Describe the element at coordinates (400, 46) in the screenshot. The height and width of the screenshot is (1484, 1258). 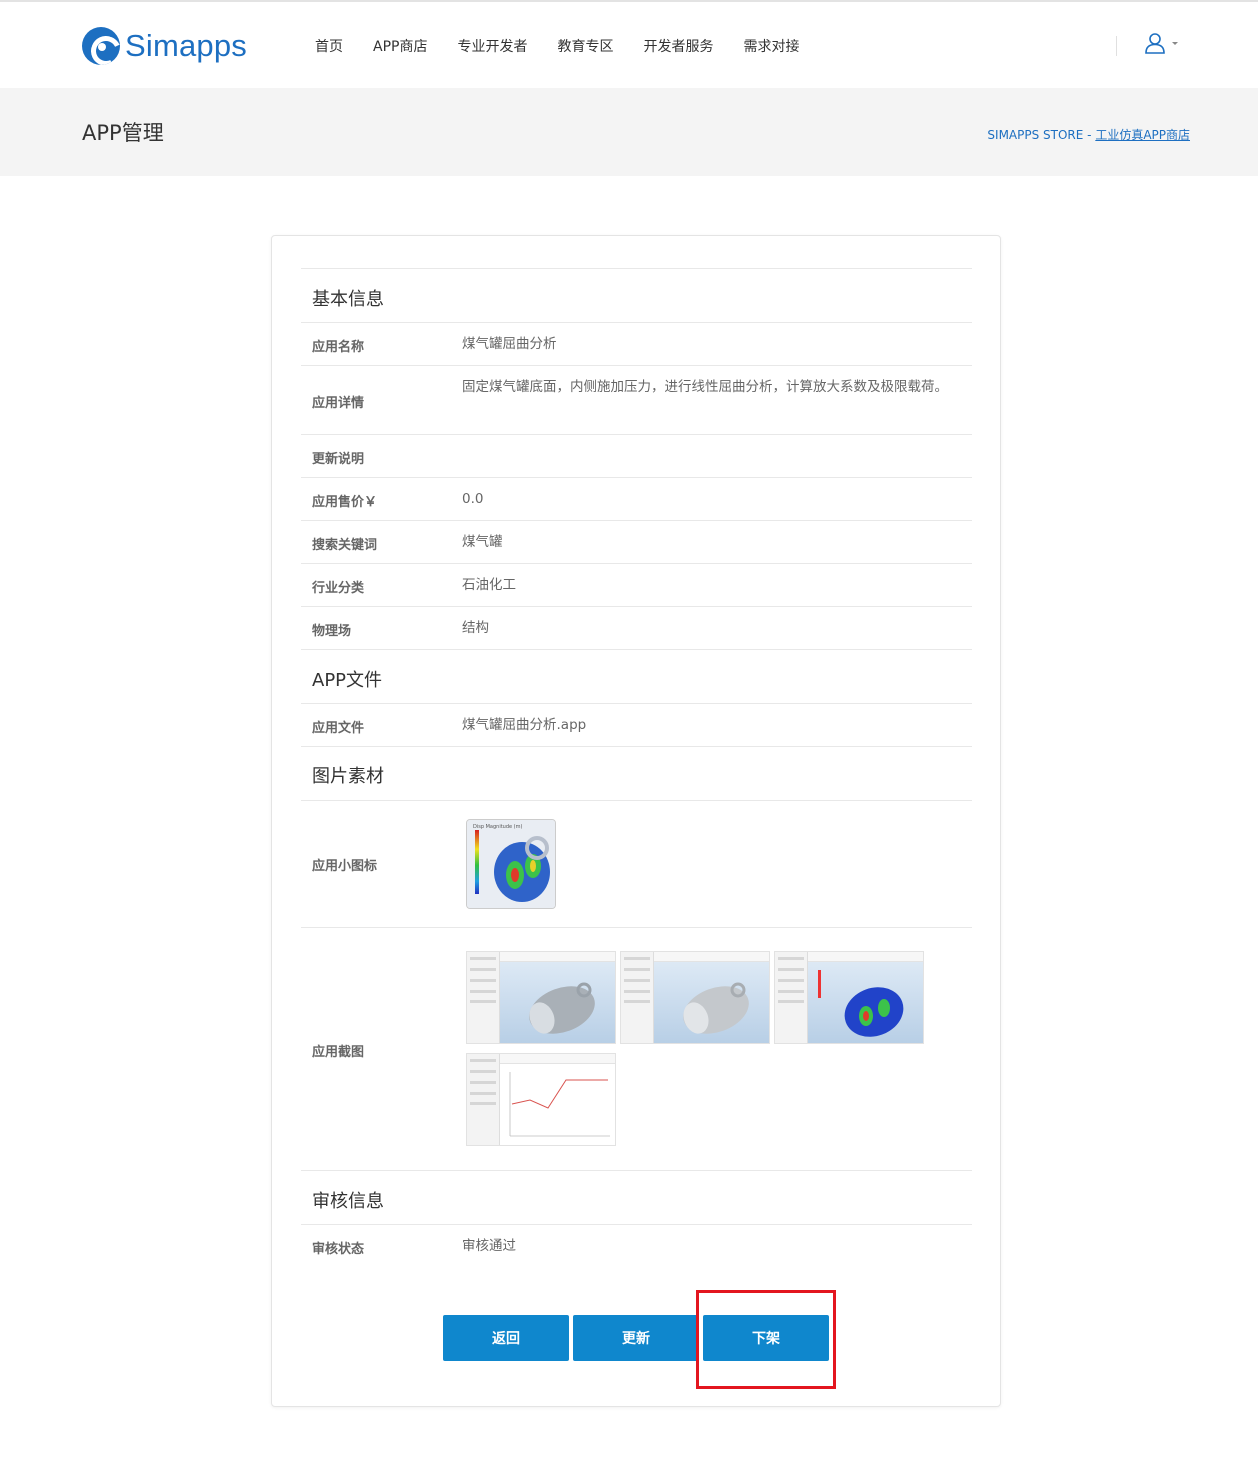
I see `nav-app-store: APP商店` at that location.